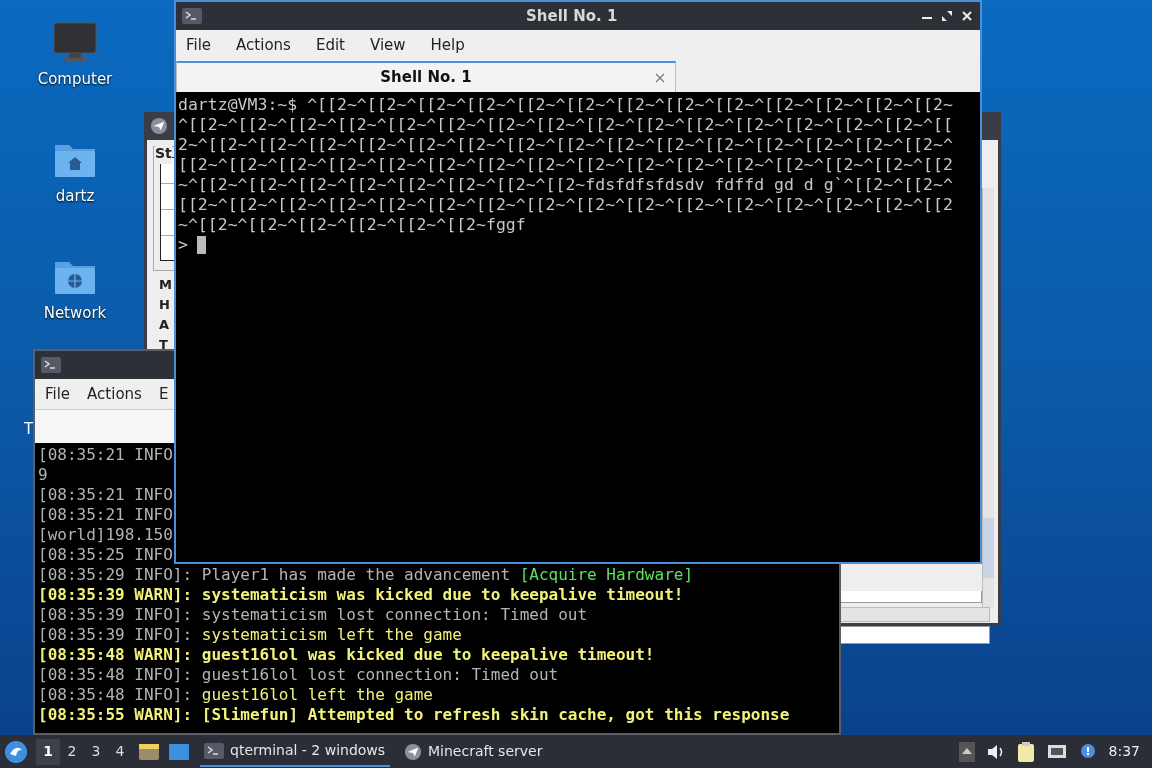 This screenshot has width=1152, height=768. I want to click on terminal-line: ~^[[2~^[[2~^[[2~^[[2~^[[2~^[[2~fggf, so click(352, 225).